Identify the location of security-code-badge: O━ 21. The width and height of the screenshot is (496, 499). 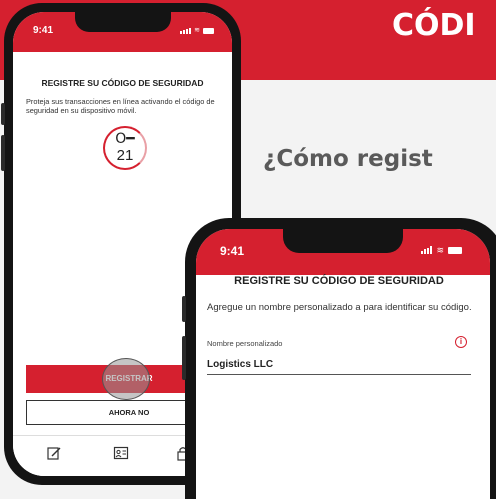
(125, 148).